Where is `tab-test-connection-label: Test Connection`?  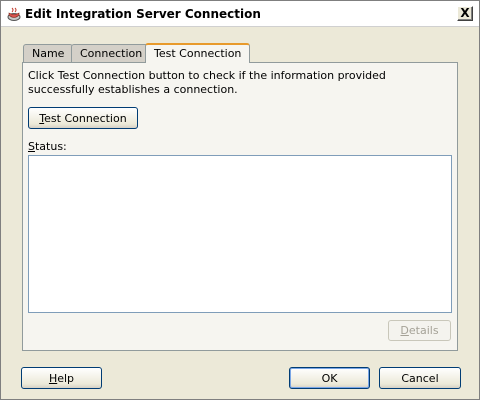
tab-test-connection-label: Test Connection is located at coordinates (198, 53).